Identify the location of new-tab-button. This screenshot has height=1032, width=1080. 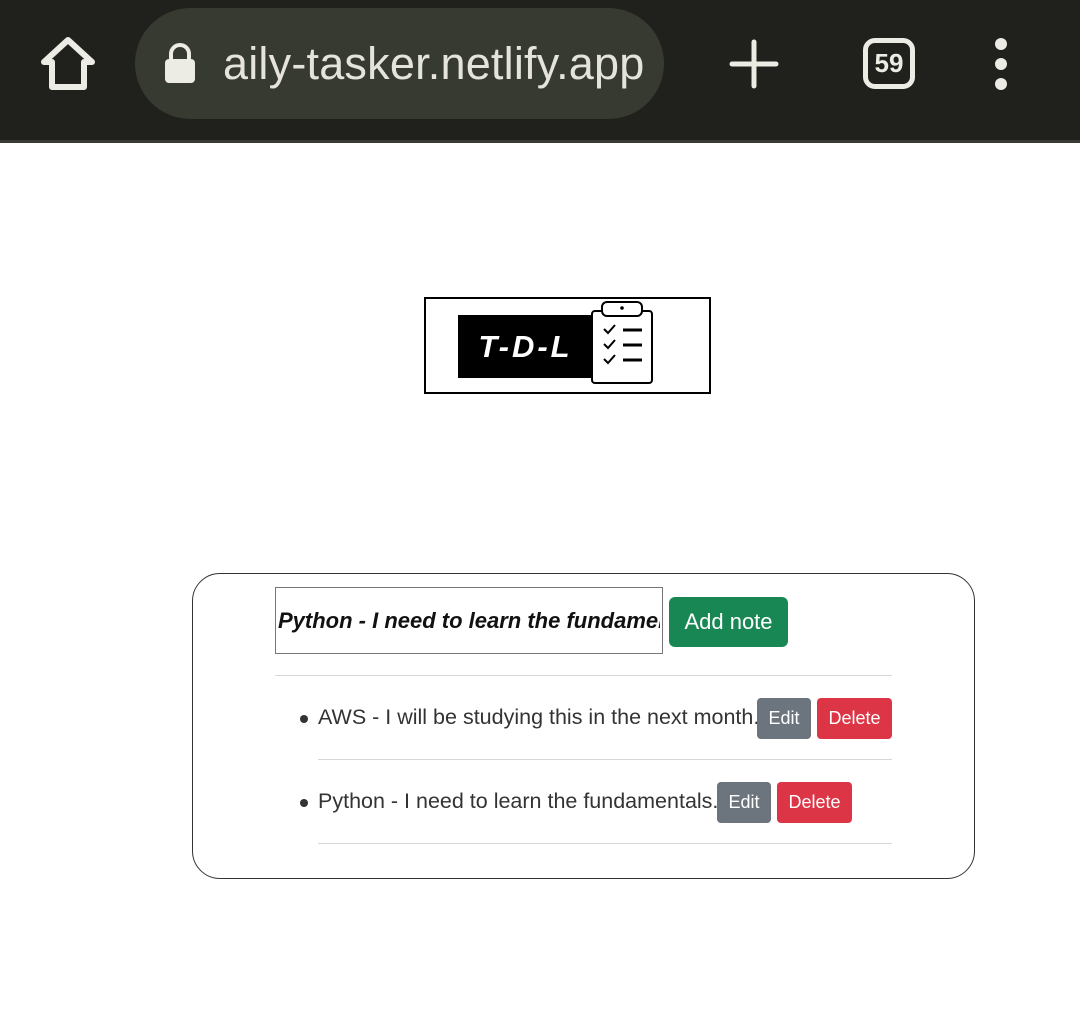
(754, 64).